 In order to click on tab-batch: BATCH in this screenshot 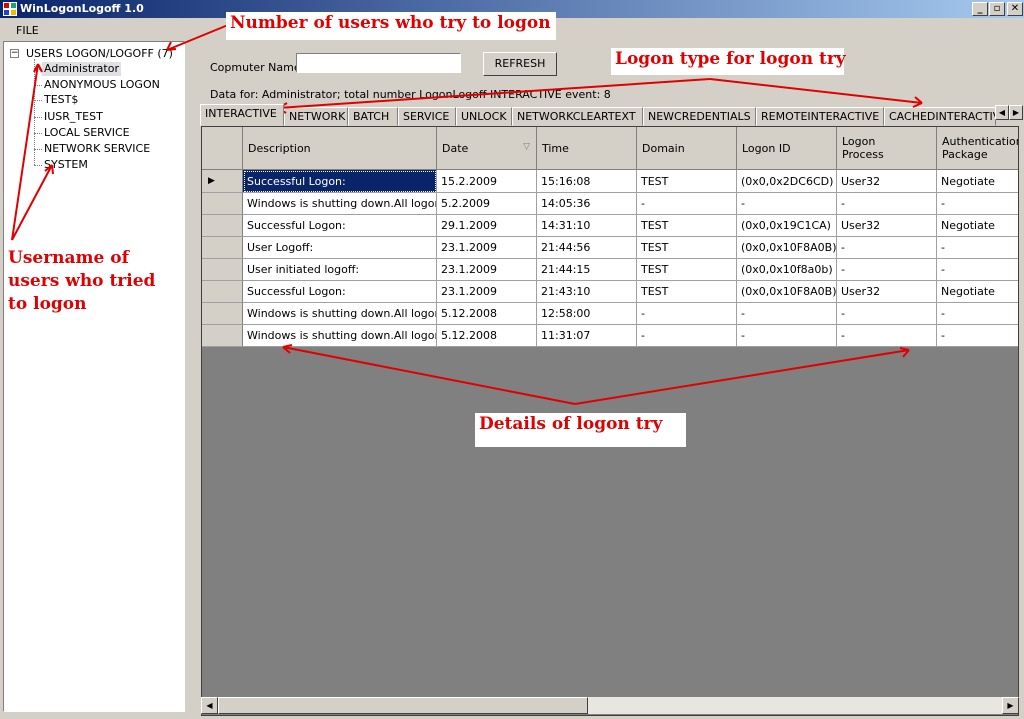, I will do `click(373, 116)`.